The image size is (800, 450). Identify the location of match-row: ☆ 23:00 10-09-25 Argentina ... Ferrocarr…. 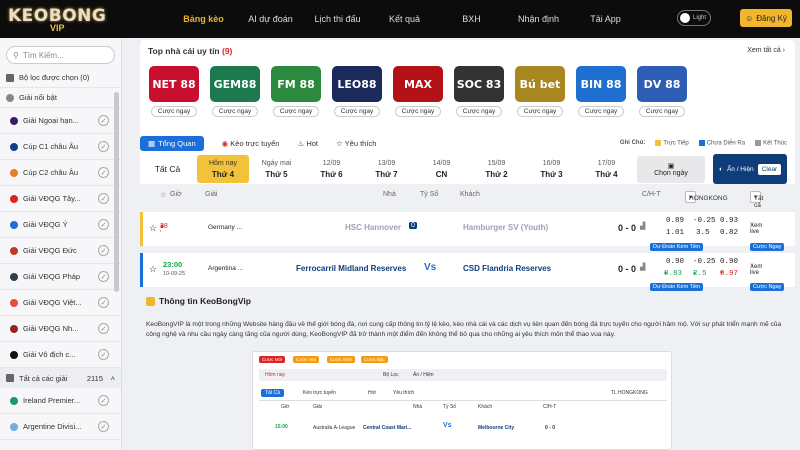
(467, 270).